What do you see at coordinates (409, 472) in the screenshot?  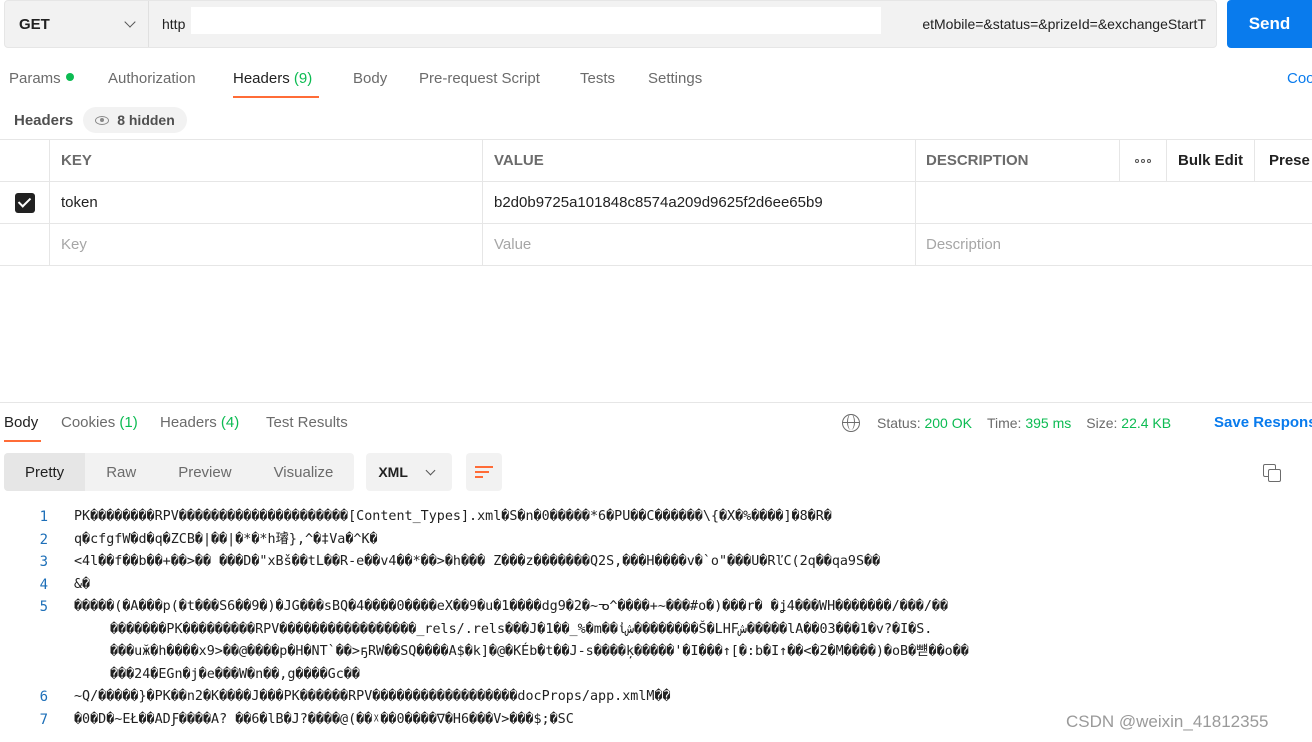 I see `format-select: XML` at bounding box center [409, 472].